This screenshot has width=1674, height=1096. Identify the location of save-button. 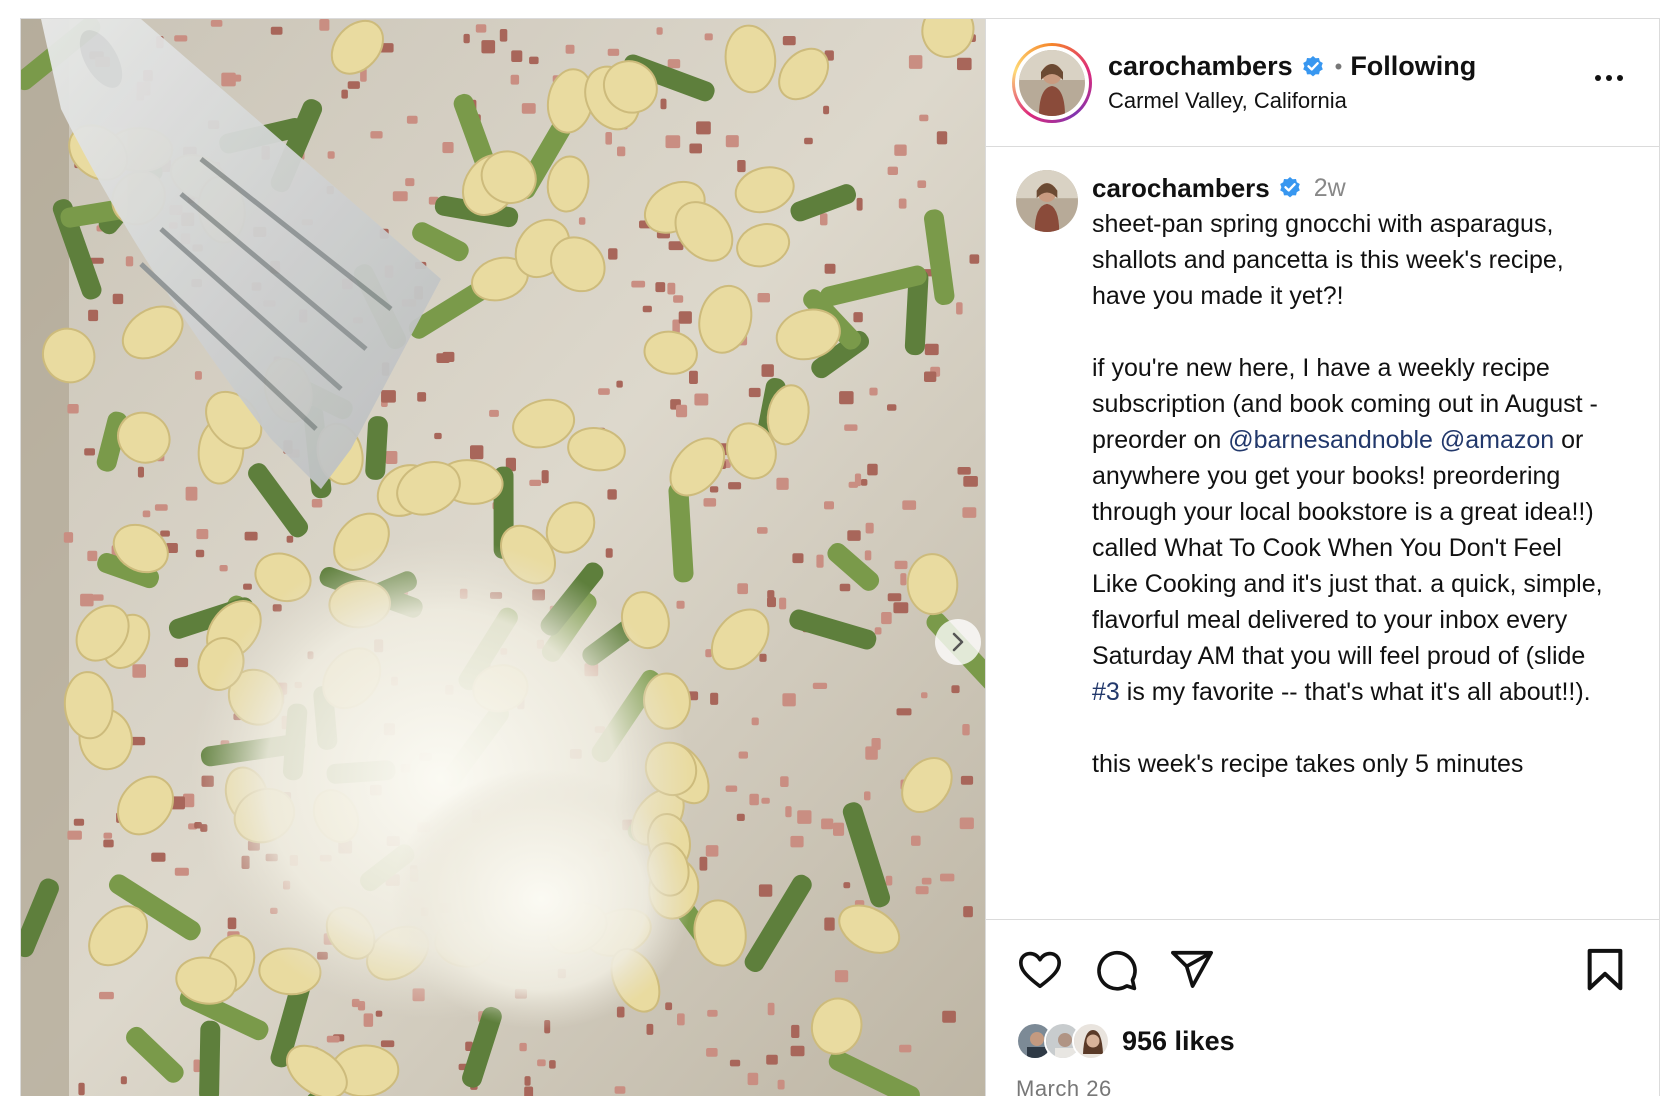
(1605, 970).